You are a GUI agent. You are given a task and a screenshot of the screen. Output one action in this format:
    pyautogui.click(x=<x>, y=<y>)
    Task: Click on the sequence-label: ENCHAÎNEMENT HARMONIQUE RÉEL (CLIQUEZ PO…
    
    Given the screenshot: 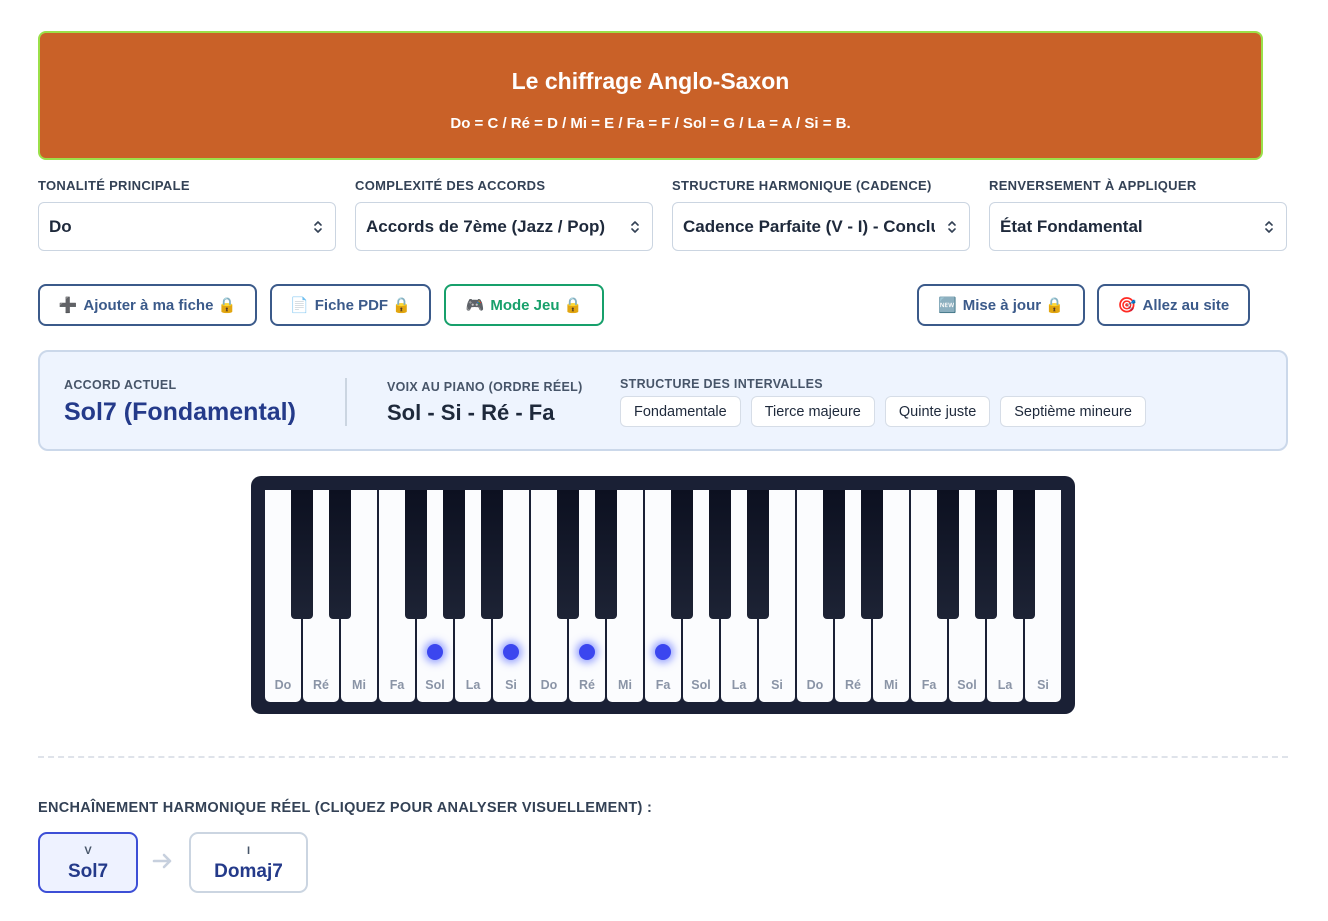 What is the action you would take?
    pyautogui.click(x=345, y=808)
    